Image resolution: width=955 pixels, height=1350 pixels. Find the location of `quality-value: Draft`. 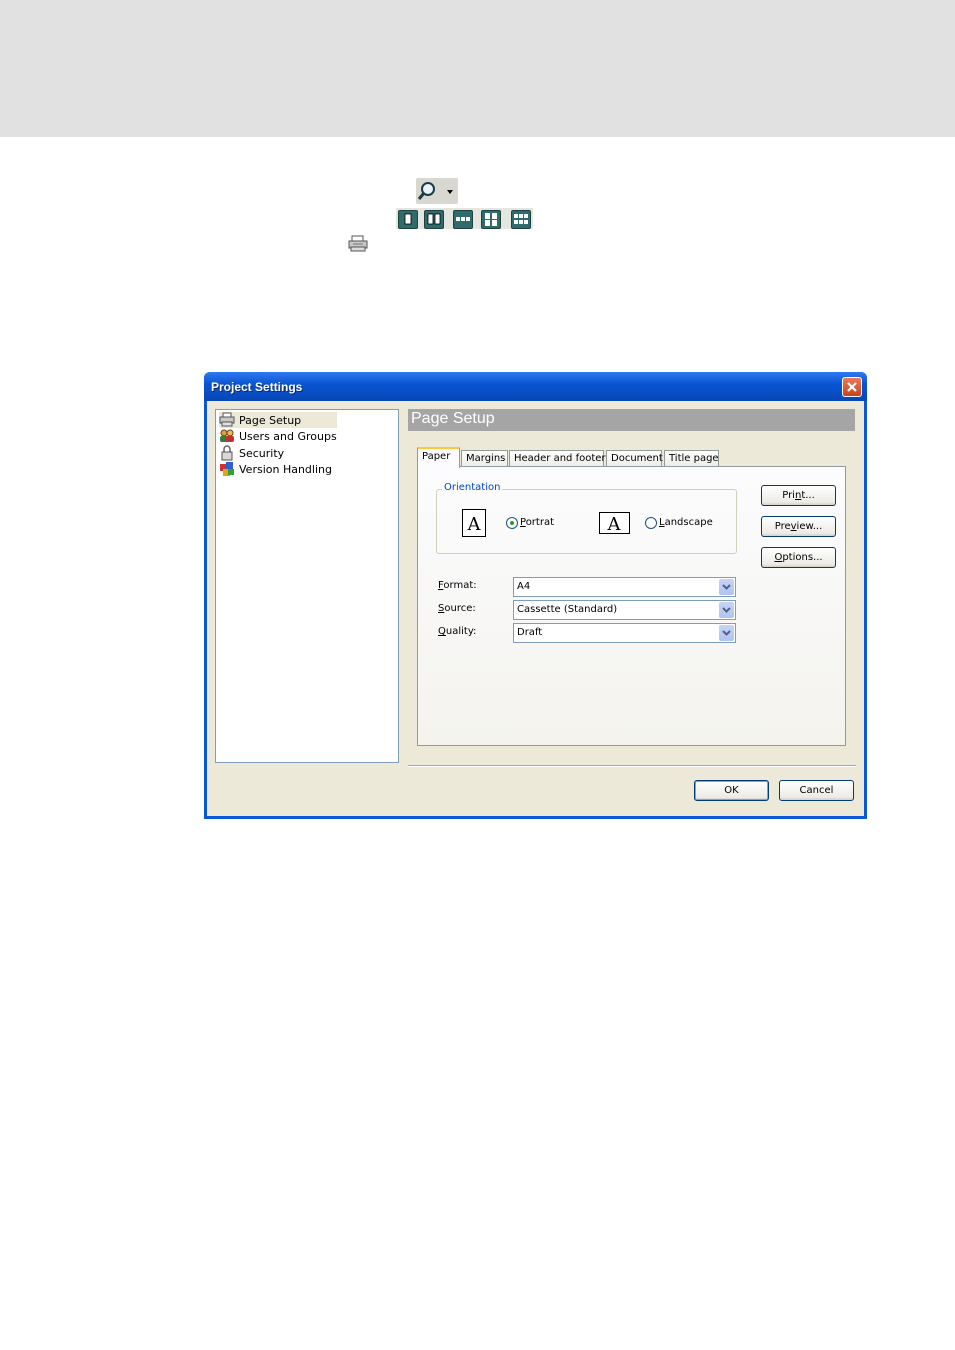

quality-value: Draft is located at coordinates (530, 632).